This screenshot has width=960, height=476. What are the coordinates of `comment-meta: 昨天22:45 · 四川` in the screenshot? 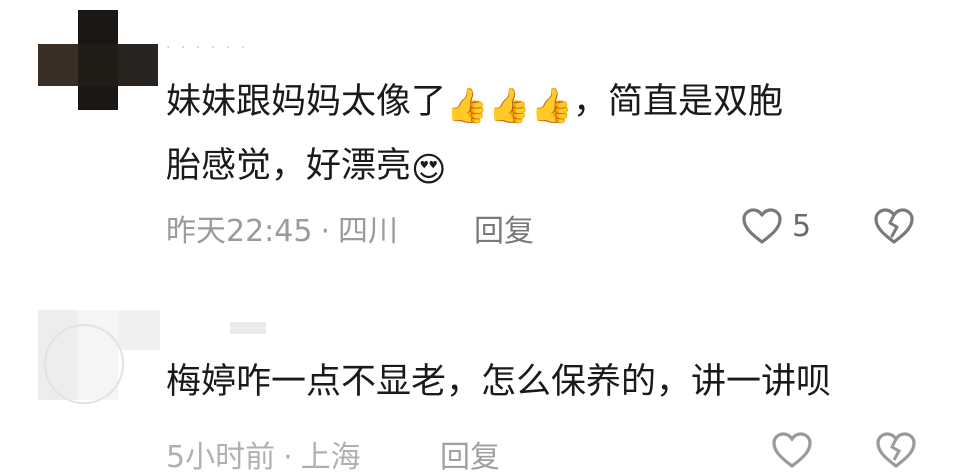 It's located at (282, 228).